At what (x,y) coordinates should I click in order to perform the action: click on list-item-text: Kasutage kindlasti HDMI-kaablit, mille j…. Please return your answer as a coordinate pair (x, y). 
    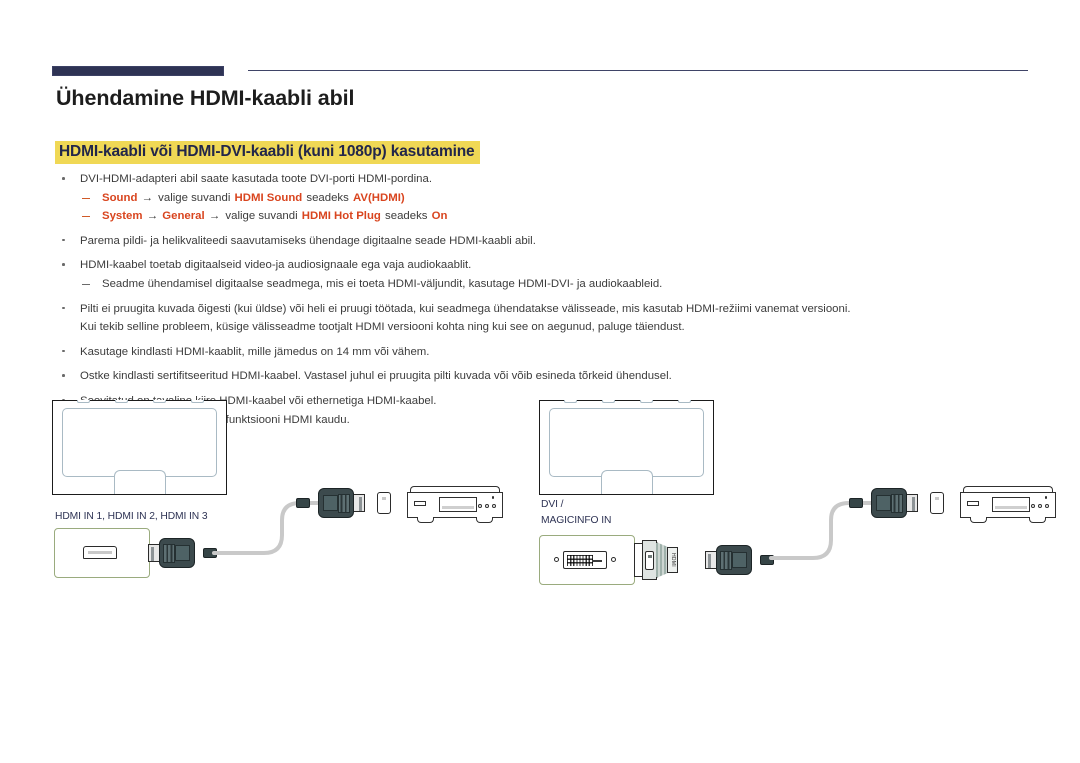
    Looking at the image, I should click on (255, 351).